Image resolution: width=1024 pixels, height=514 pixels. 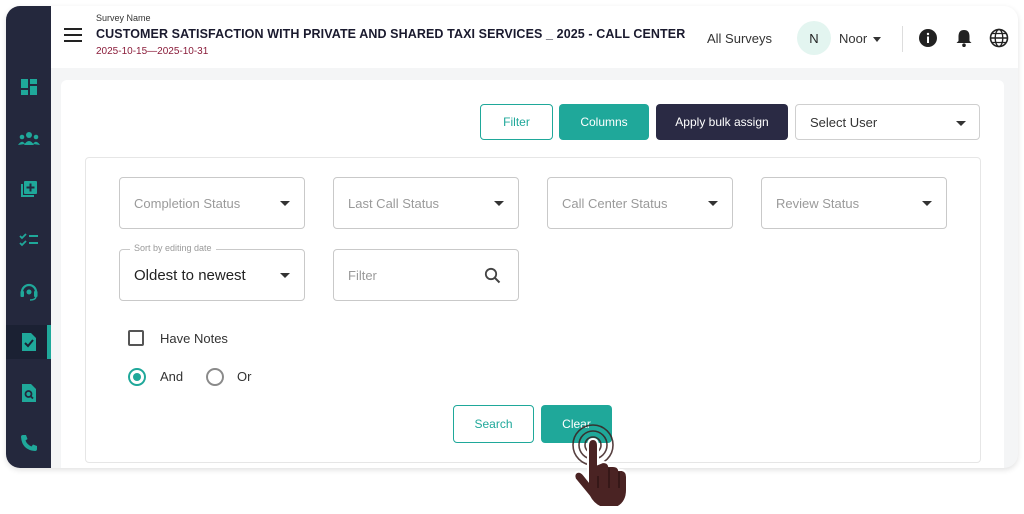 What do you see at coordinates (362, 275) in the screenshot?
I see `filter-placeholder: Filter` at bounding box center [362, 275].